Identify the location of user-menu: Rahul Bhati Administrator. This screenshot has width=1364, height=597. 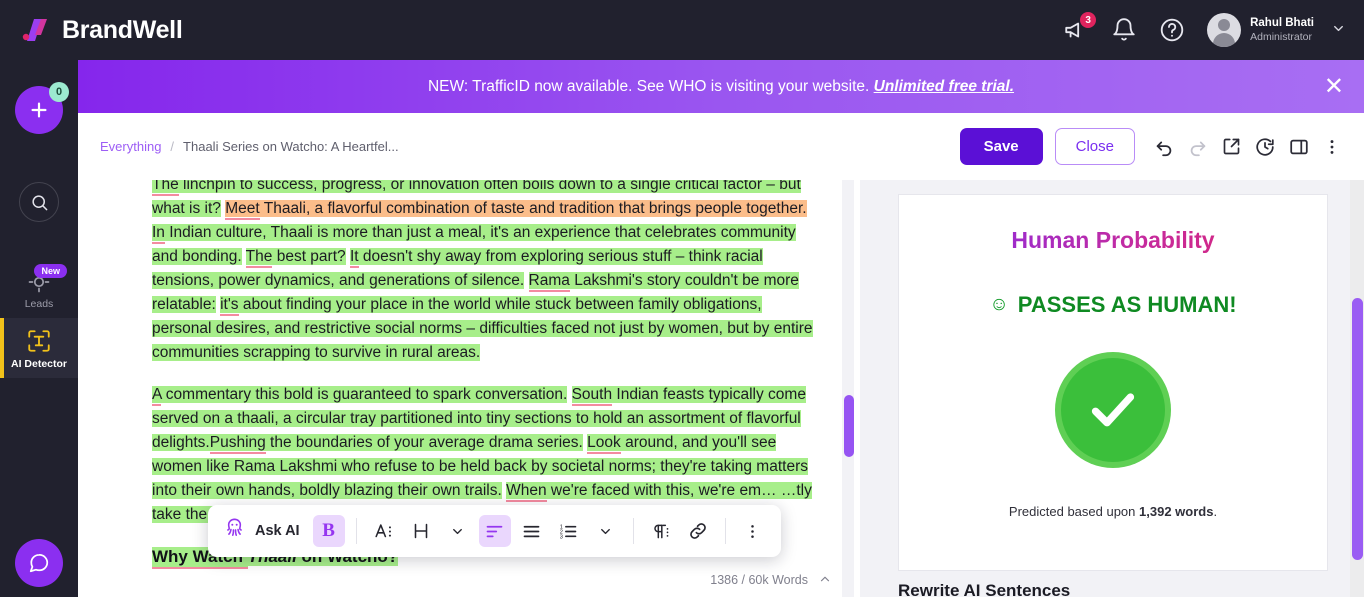
(1276, 30).